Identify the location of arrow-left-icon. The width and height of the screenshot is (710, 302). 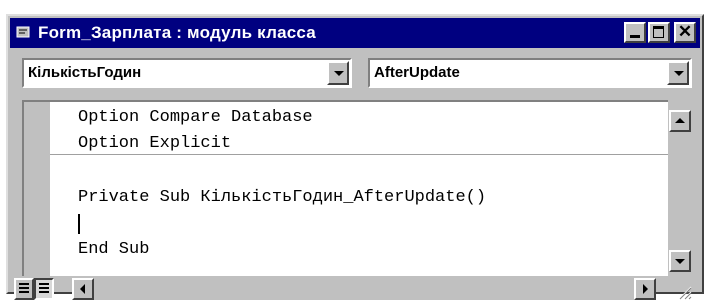
(82, 289).